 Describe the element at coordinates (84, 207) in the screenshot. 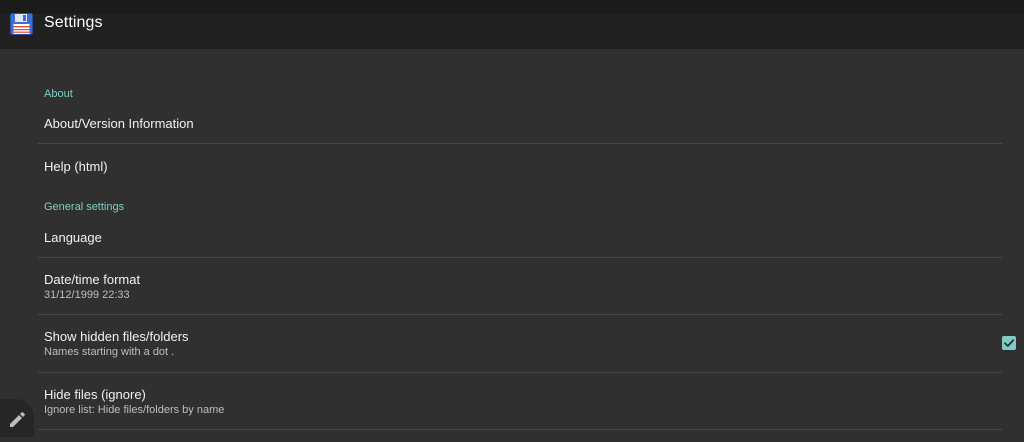

I see `category-general-header: General settings` at that location.